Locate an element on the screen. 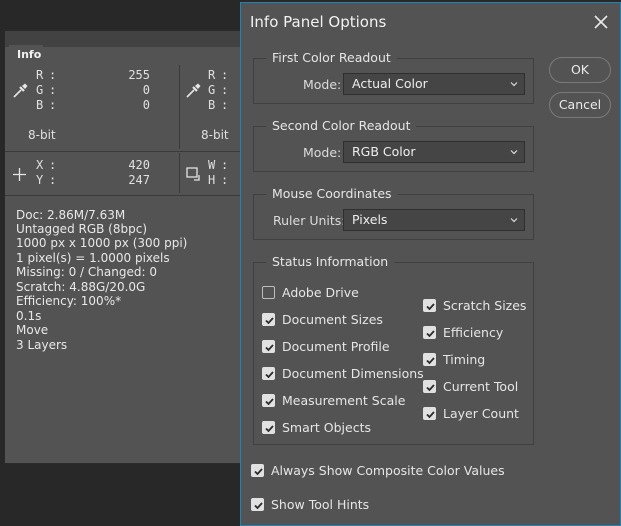 Image resolution: width=621 pixels, height=526 pixels. coord-x-label: X is located at coordinates (40, 165).